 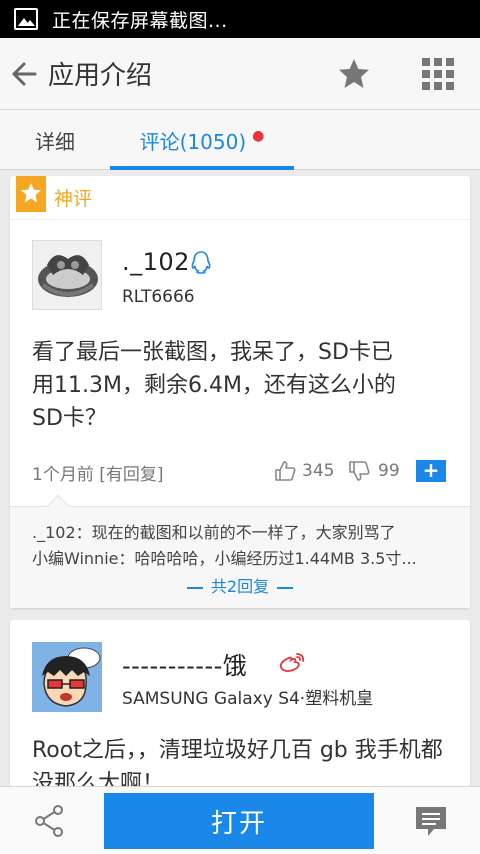 What do you see at coordinates (285, 471) in the screenshot?
I see `thumbs-up-icon` at bounding box center [285, 471].